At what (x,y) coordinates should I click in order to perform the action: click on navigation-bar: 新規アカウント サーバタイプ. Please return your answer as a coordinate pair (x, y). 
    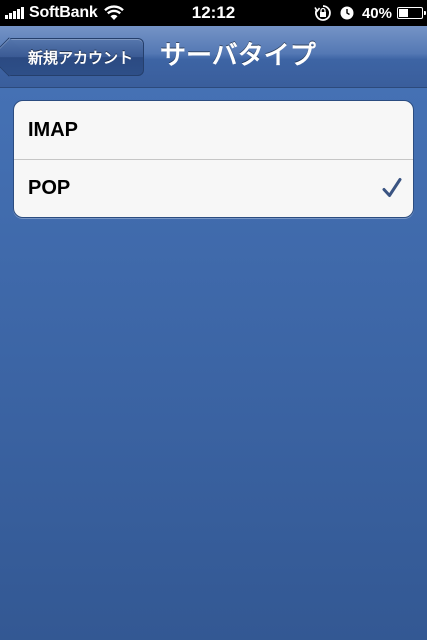
    Looking at the image, I should click on (213, 57).